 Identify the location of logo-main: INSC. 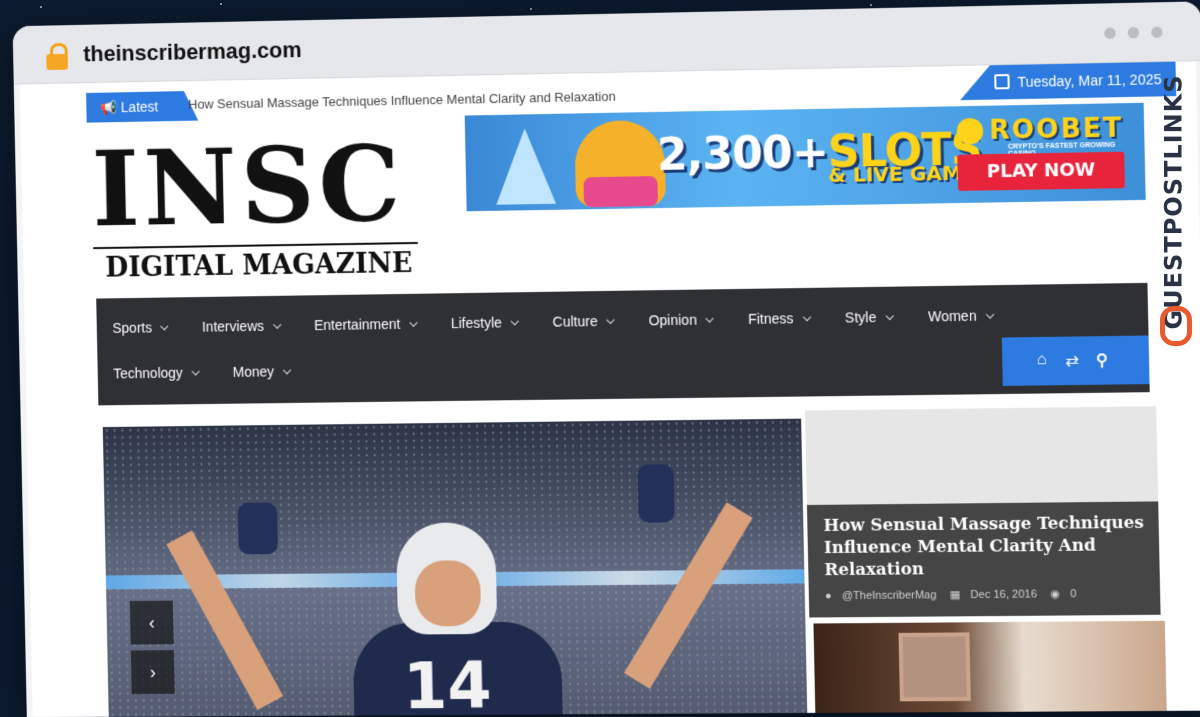
(248, 186).